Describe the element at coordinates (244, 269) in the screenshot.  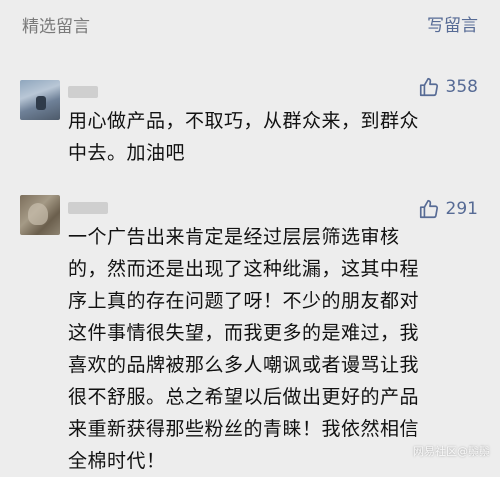
I see `comment-line: 的，然而还是出现了这种纰漏，这其中程` at that location.